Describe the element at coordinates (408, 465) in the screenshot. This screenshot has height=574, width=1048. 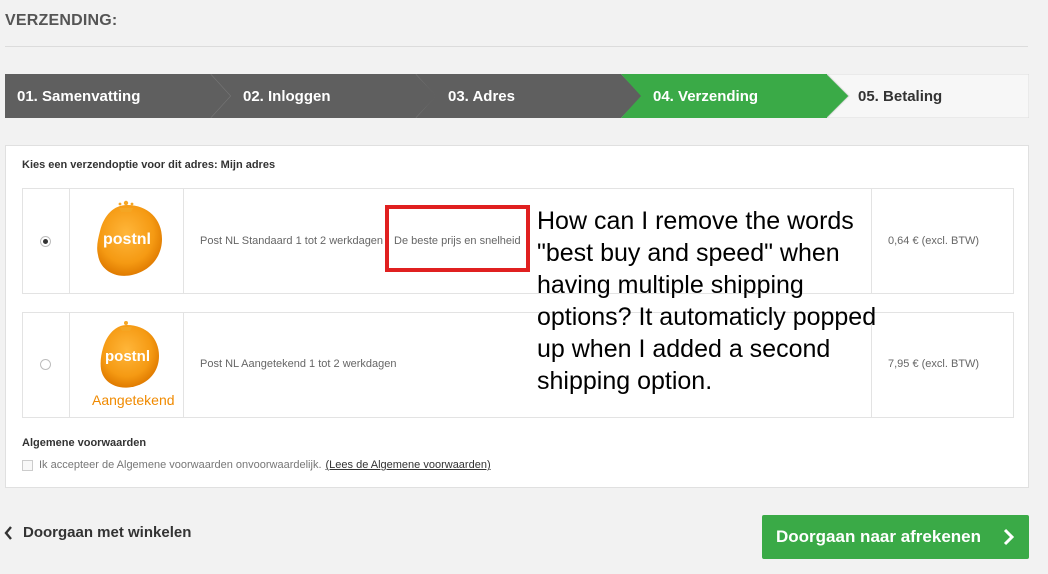
I see `terms-link: (Lees de Algemene voorwaarden)` at that location.